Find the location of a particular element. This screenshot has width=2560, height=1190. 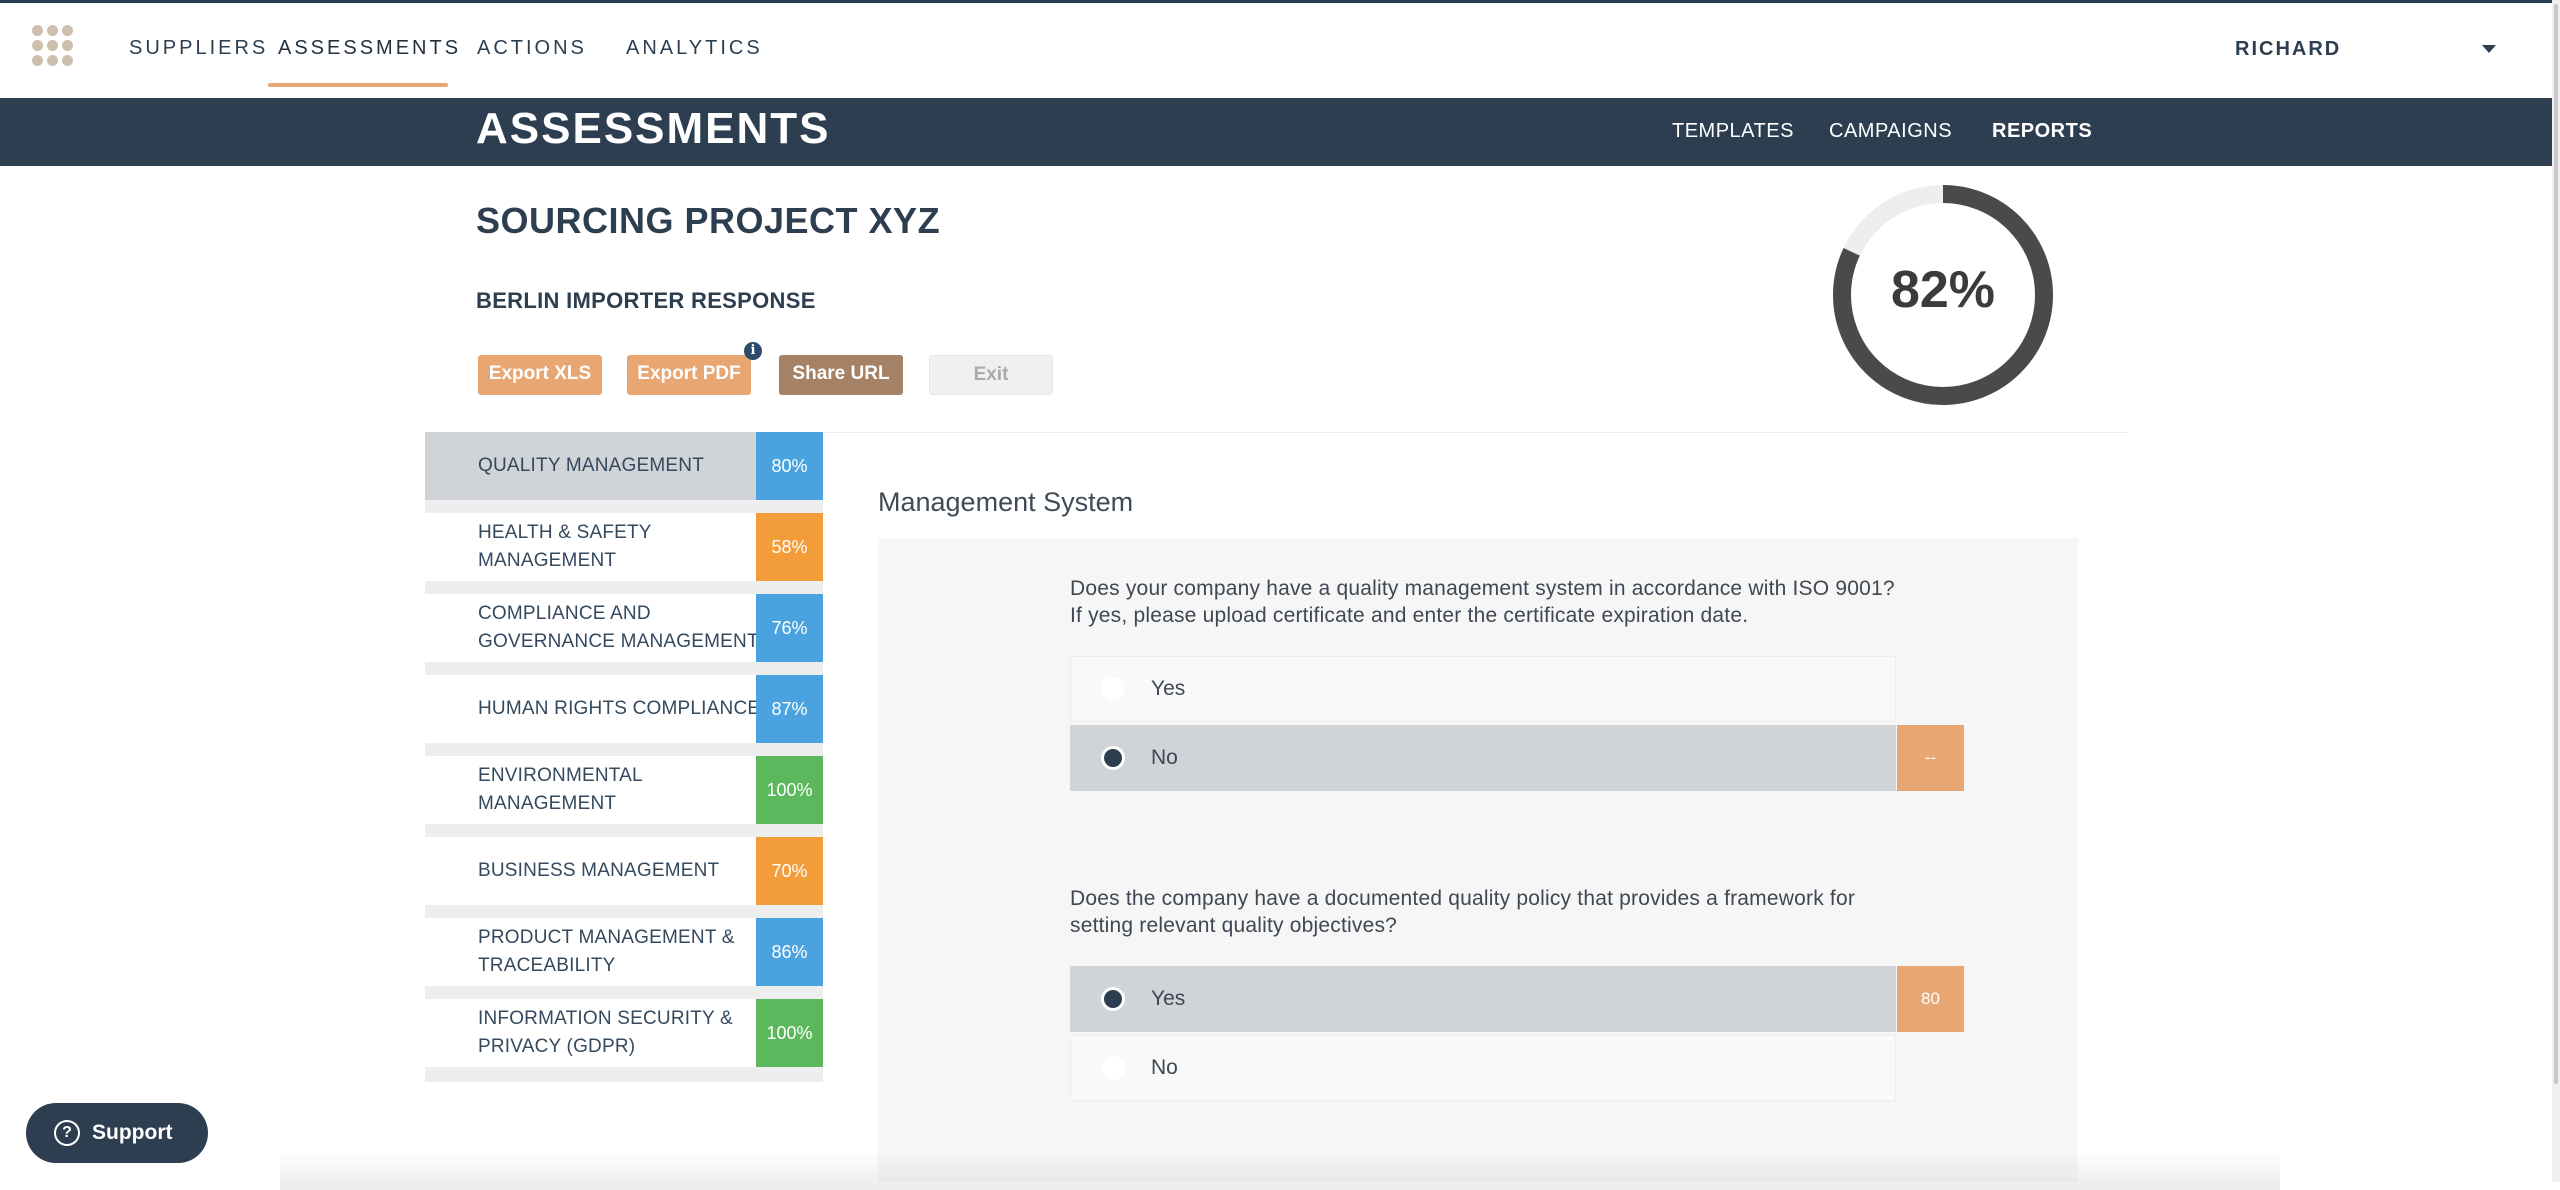

bottom-fade is located at coordinates (1280, 1170).